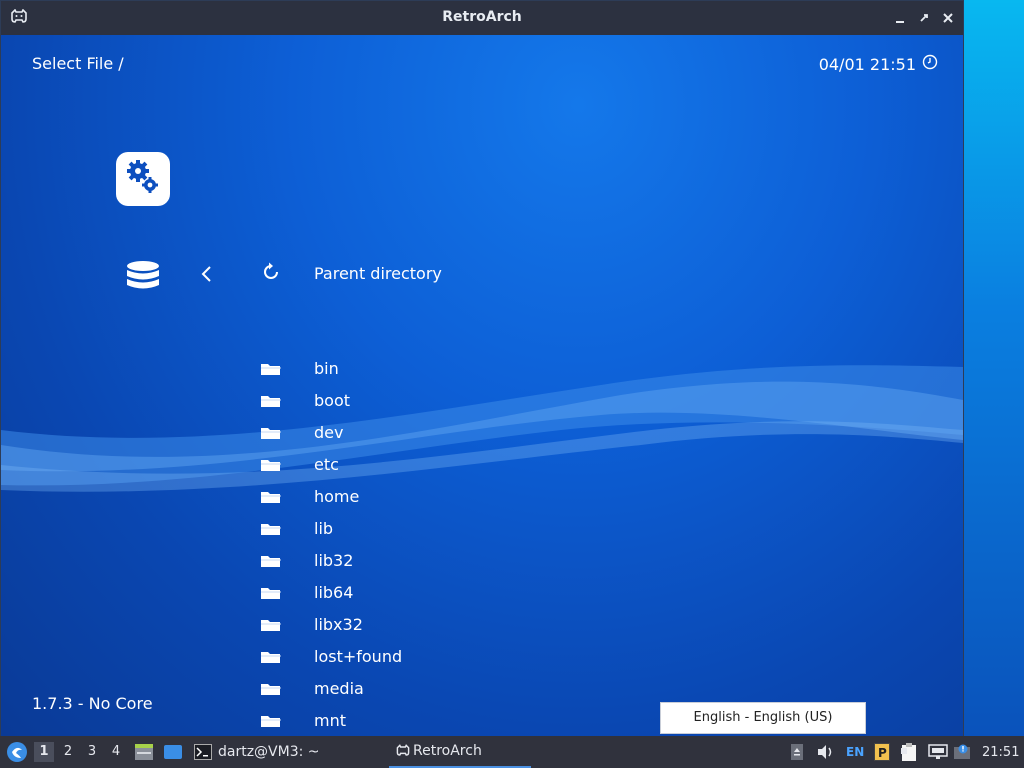 This screenshot has height=768, width=1024. What do you see at coordinates (326, 368) in the screenshot?
I see `list-item-label: bin` at bounding box center [326, 368].